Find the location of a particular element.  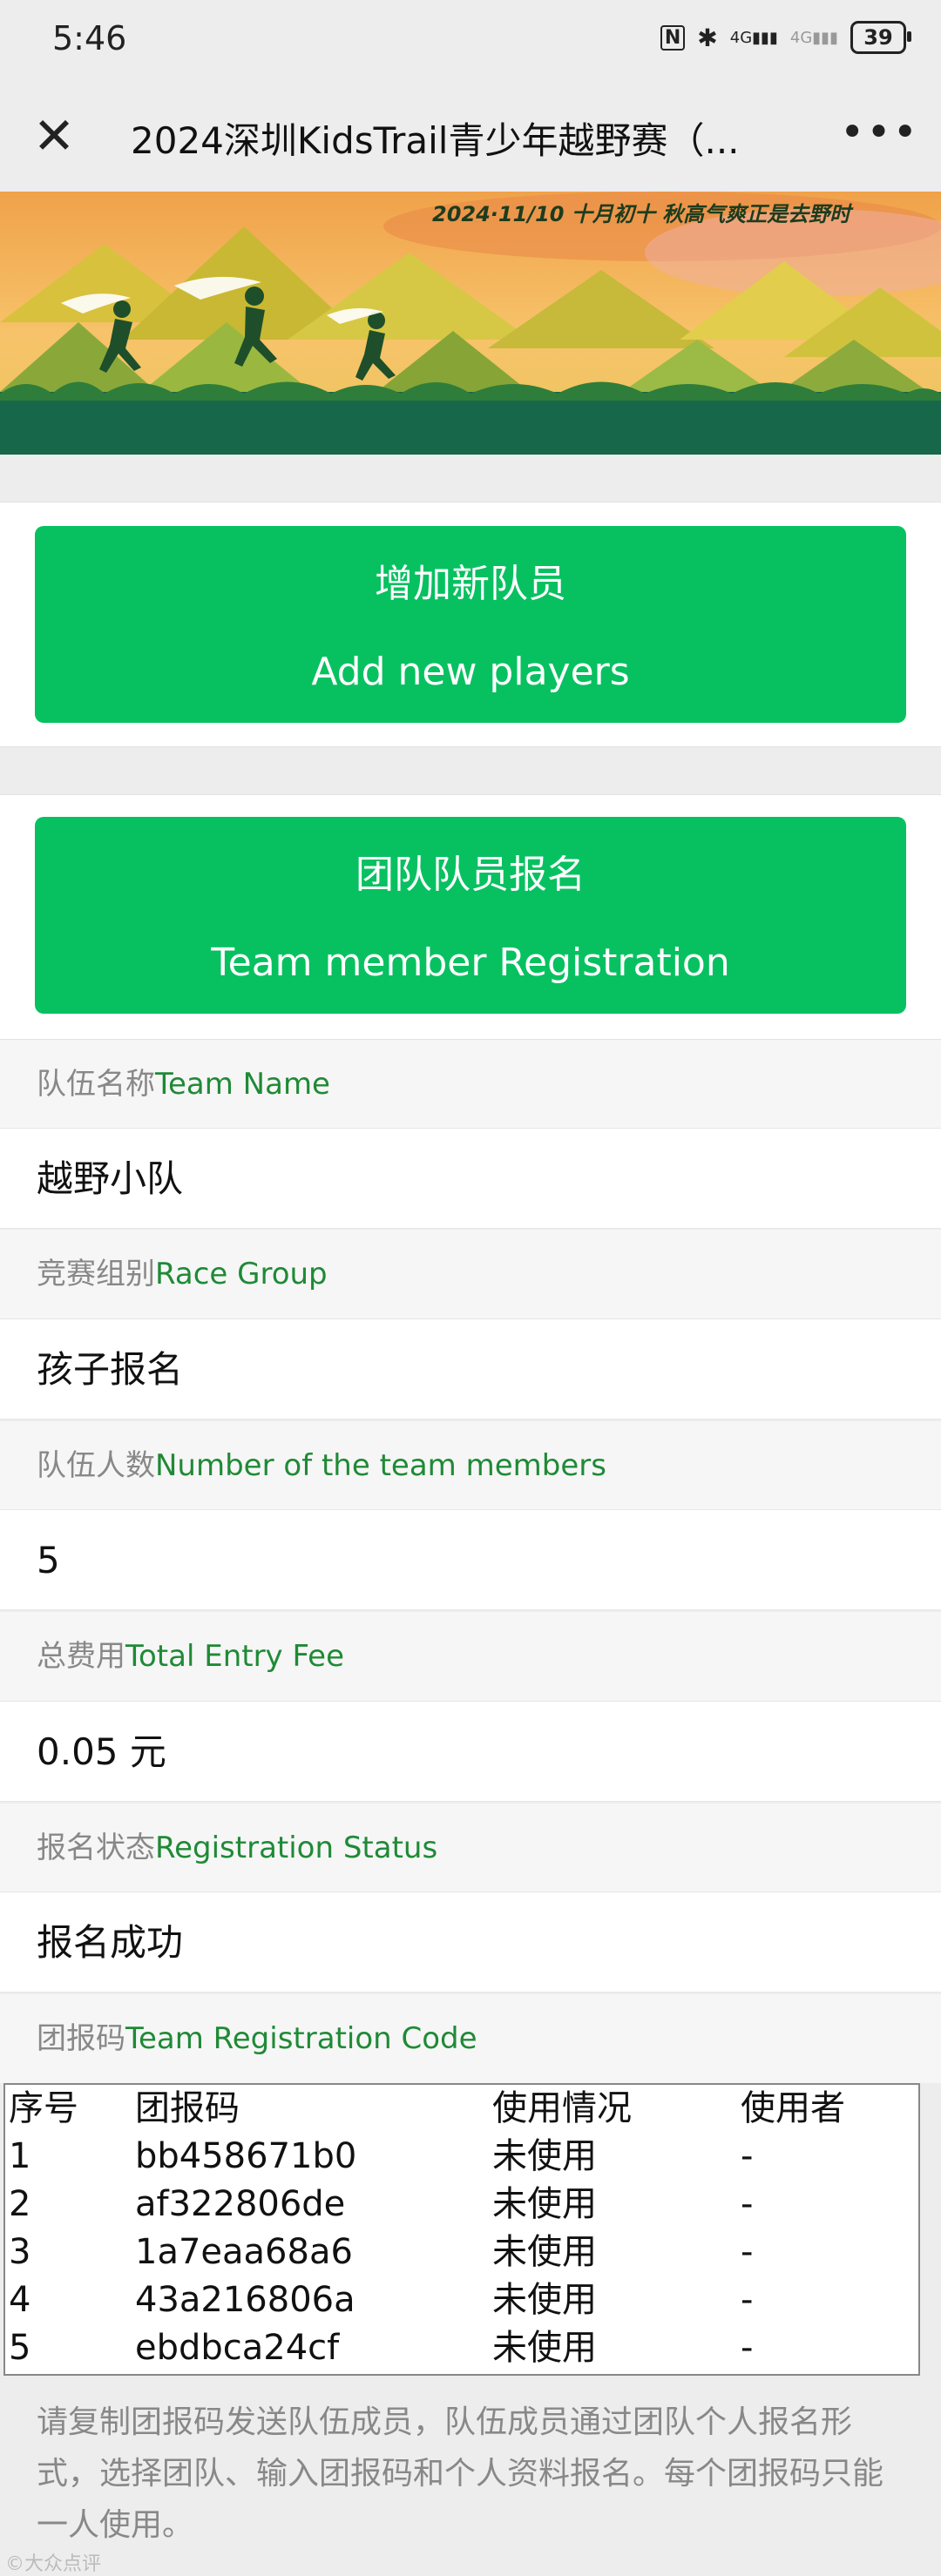

team-name-value: 越野小队 is located at coordinates (470, 1179).